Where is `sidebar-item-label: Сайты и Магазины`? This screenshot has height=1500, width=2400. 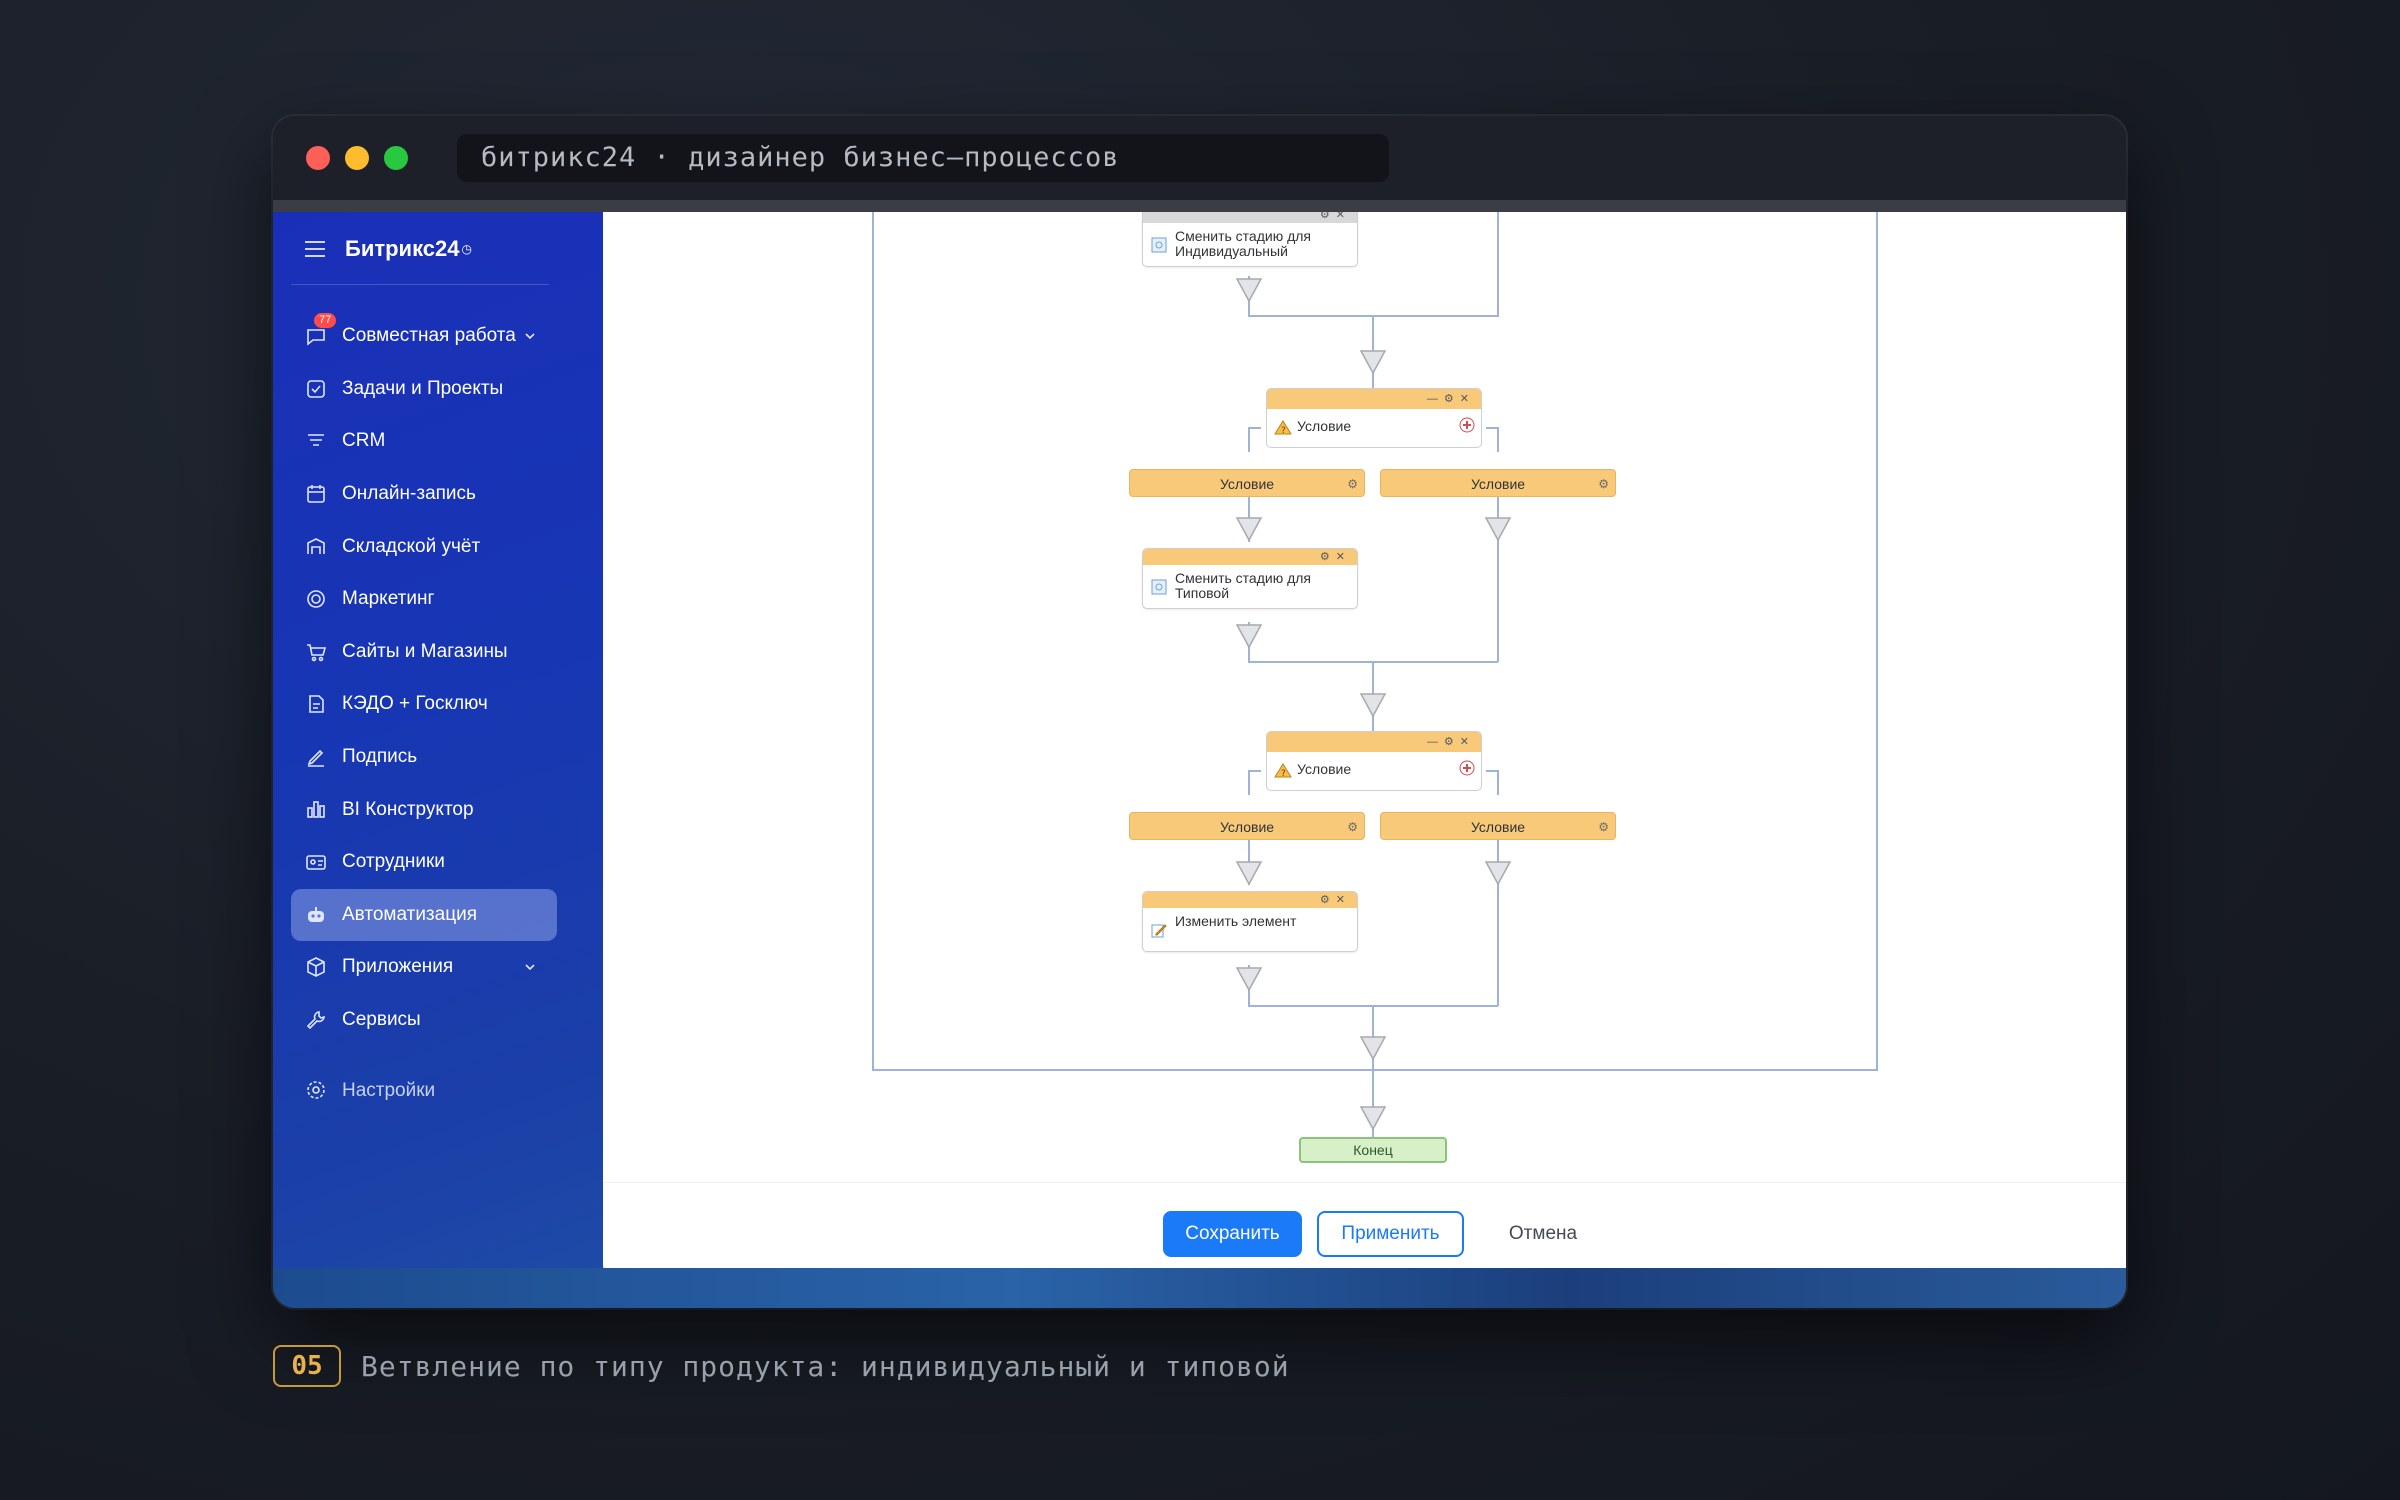 sidebar-item-label: Сайты и Магазины is located at coordinates (425, 651).